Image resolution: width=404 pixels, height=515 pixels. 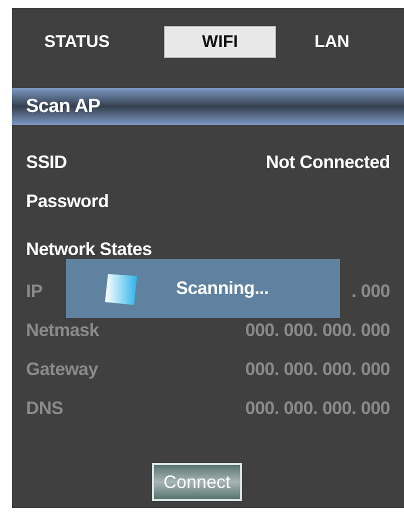 What do you see at coordinates (46, 162) in the screenshot?
I see `field-label: SSID` at bounding box center [46, 162].